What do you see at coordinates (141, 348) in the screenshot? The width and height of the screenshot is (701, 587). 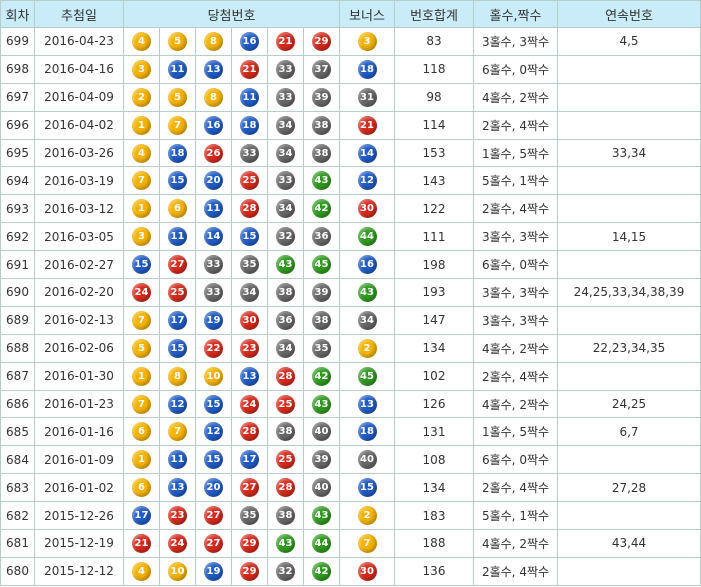 I see `lotto-ball: 5` at bounding box center [141, 348].